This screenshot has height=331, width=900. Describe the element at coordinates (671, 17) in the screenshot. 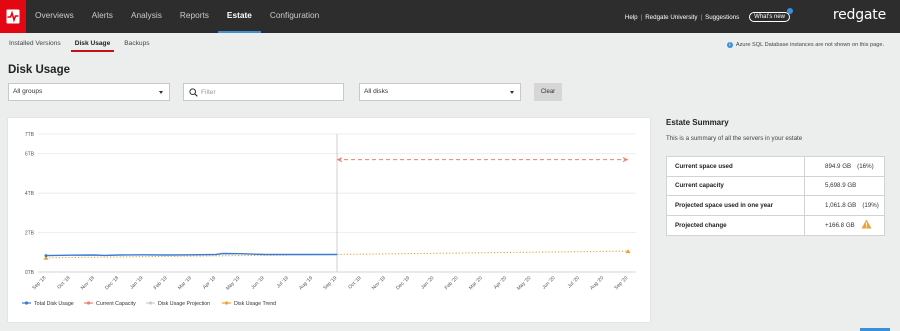

I see `university-link: Redgate University` at that location.